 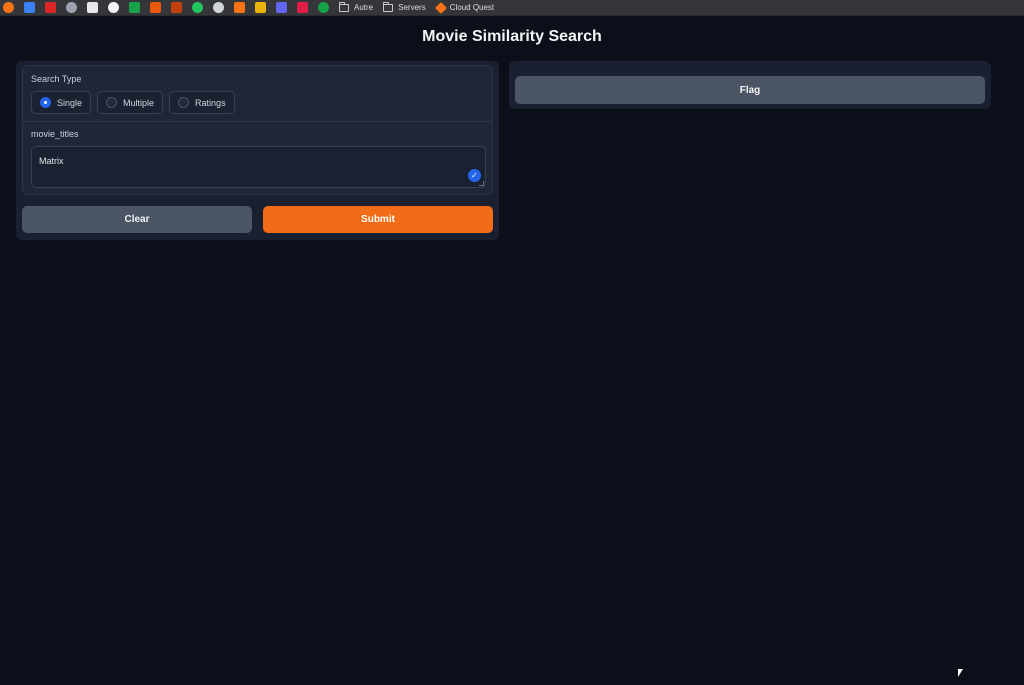 What do you see at coordinates (258, 167) in the screenshot?
I see `movie-titles-textarea: Matrix ✓` at bounding box center [258, 167].